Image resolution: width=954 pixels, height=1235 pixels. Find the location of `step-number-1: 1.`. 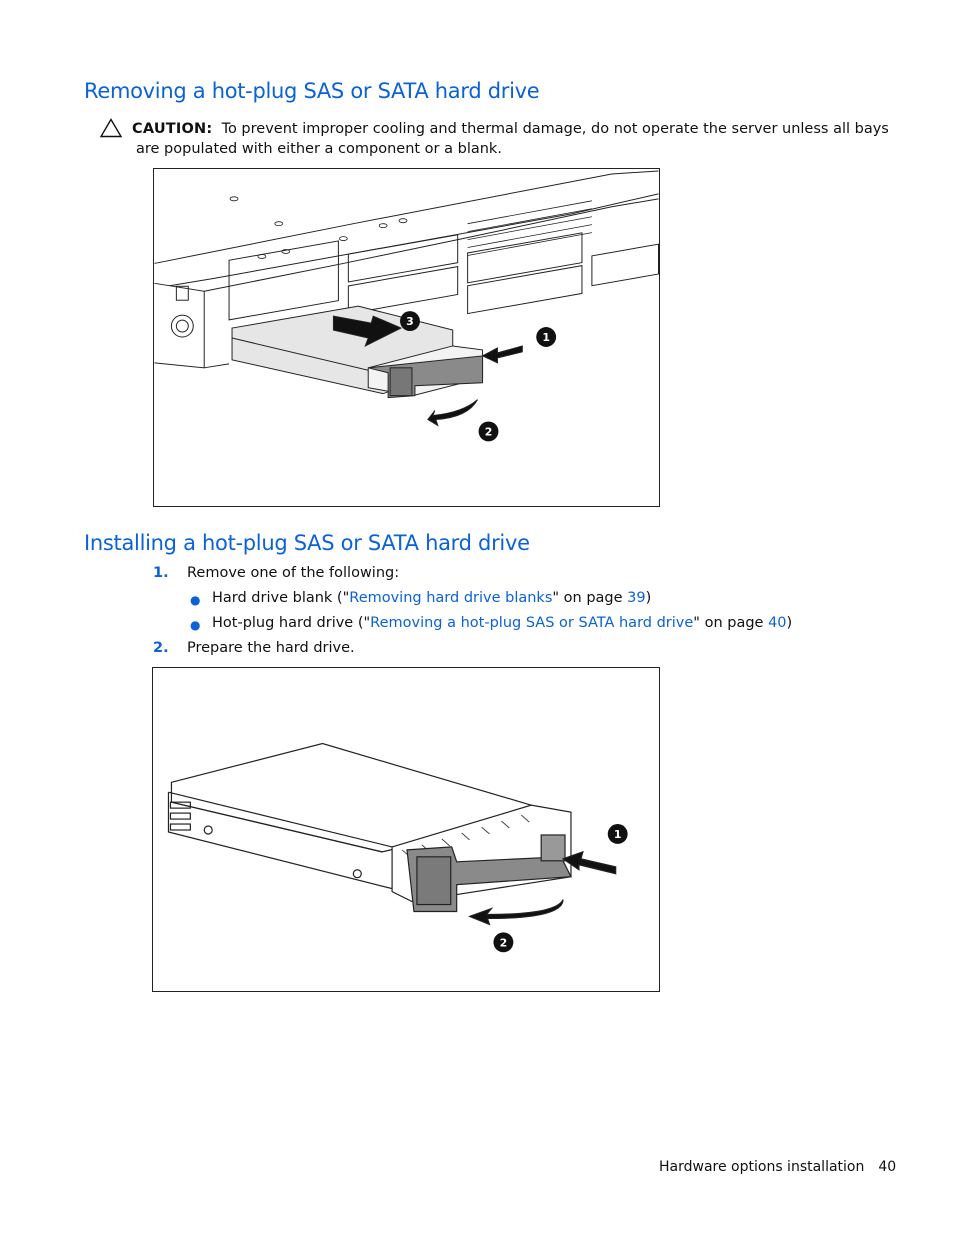

step-number-1: 1. is located at coordinates (161, 573).